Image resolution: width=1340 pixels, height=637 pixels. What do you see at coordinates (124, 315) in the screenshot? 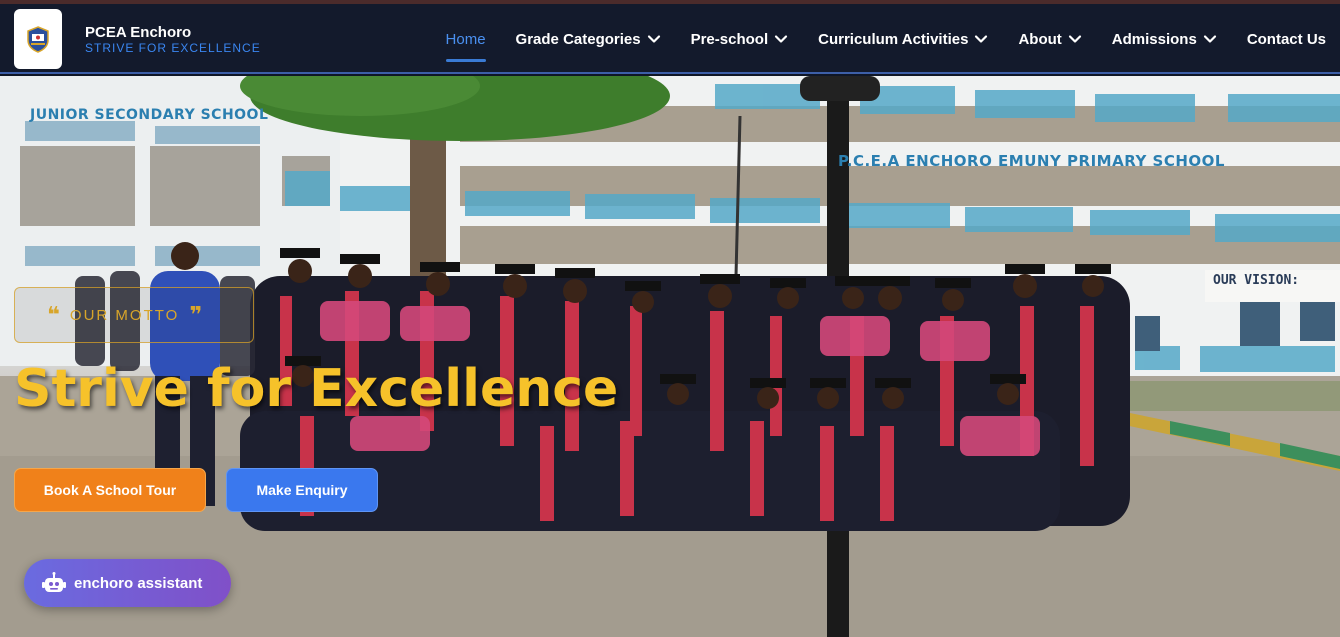
I see `motto-label: OUR MOTTO` at bounding box center [124, 315].